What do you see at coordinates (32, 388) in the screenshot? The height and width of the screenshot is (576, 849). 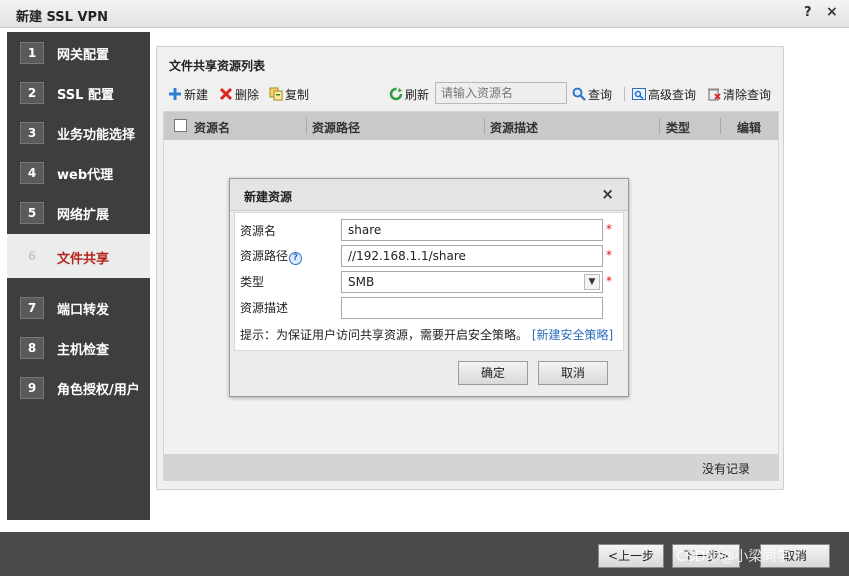 I see `step-number: 9` at bounding box center [32, 388].